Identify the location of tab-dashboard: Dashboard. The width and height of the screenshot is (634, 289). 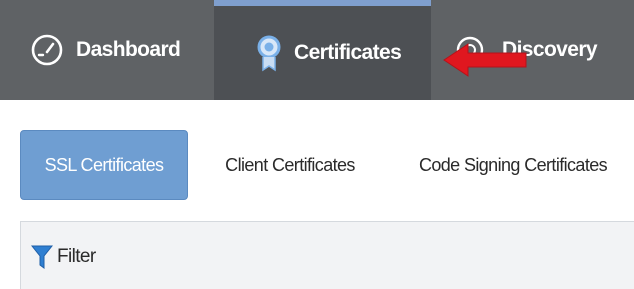
(120, 50).